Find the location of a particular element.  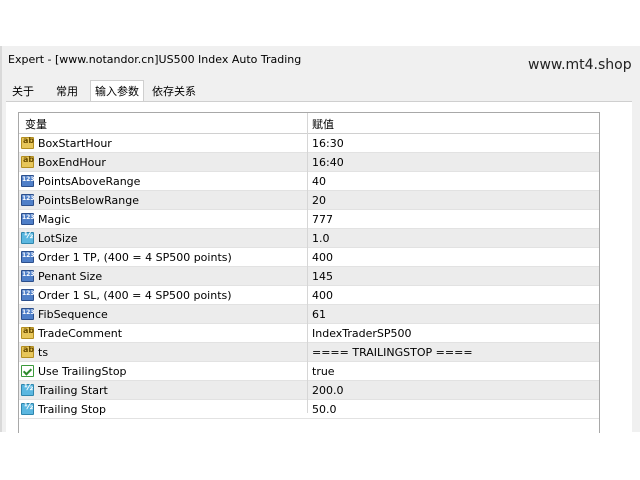

table-row: PointsAboveRange 40 is located at coordinates (309, 181).